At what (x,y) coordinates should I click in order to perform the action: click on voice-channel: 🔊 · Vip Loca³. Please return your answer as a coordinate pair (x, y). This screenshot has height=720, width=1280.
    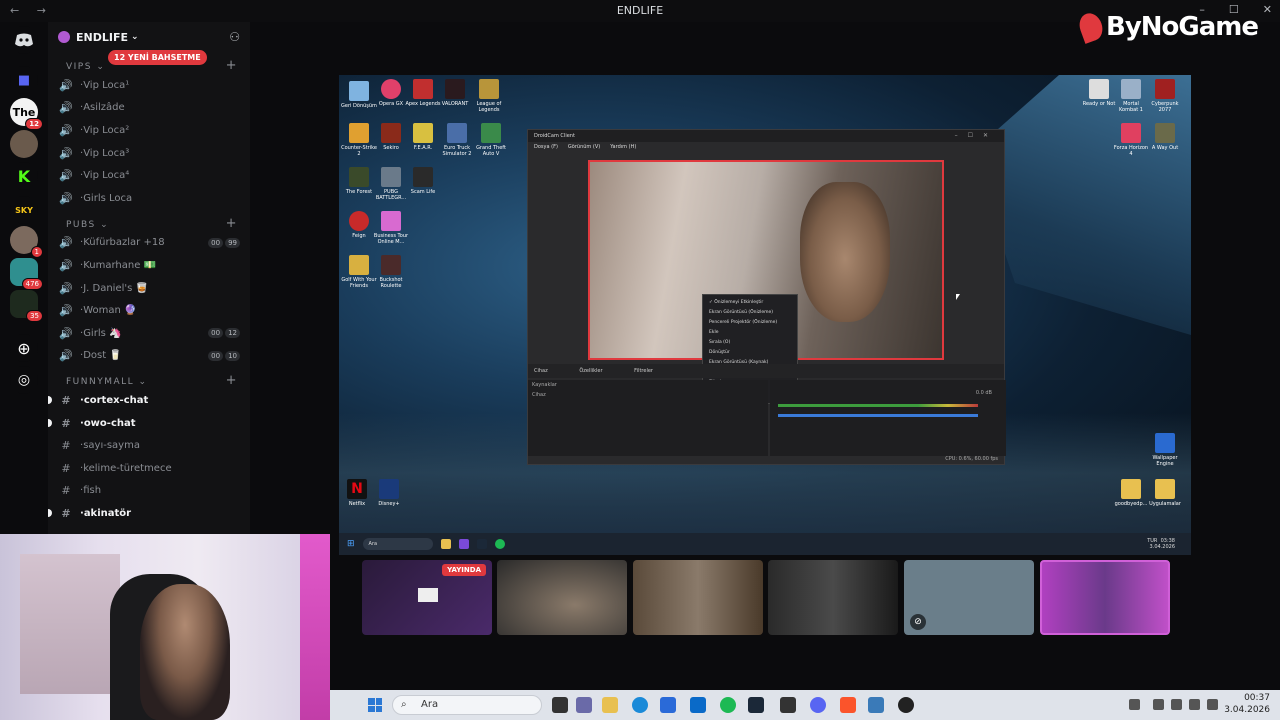
    Looking at the image, I should click on (149, 153).